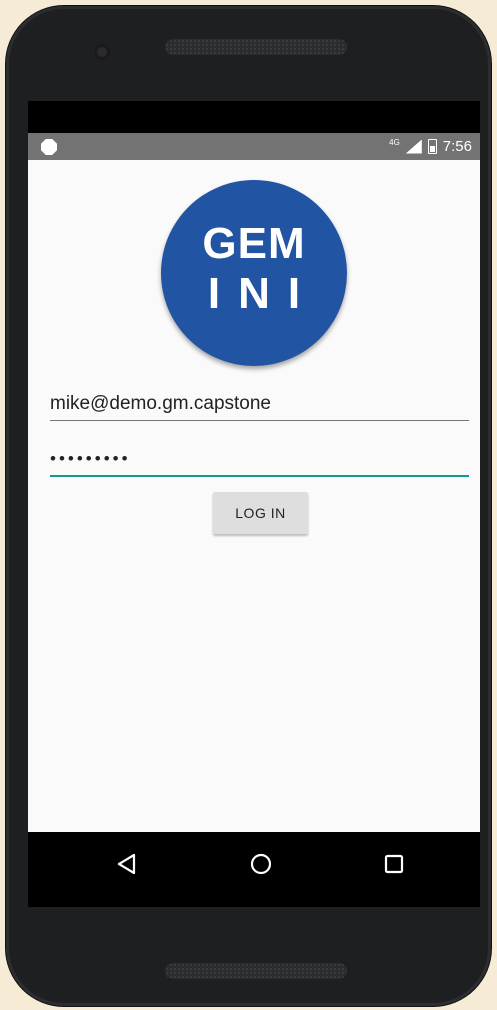 The width and height of the screenshot is (497, 1010). Describe the element at coordinates (127, 866) in the screenshot. I see `back-icon` at that location.